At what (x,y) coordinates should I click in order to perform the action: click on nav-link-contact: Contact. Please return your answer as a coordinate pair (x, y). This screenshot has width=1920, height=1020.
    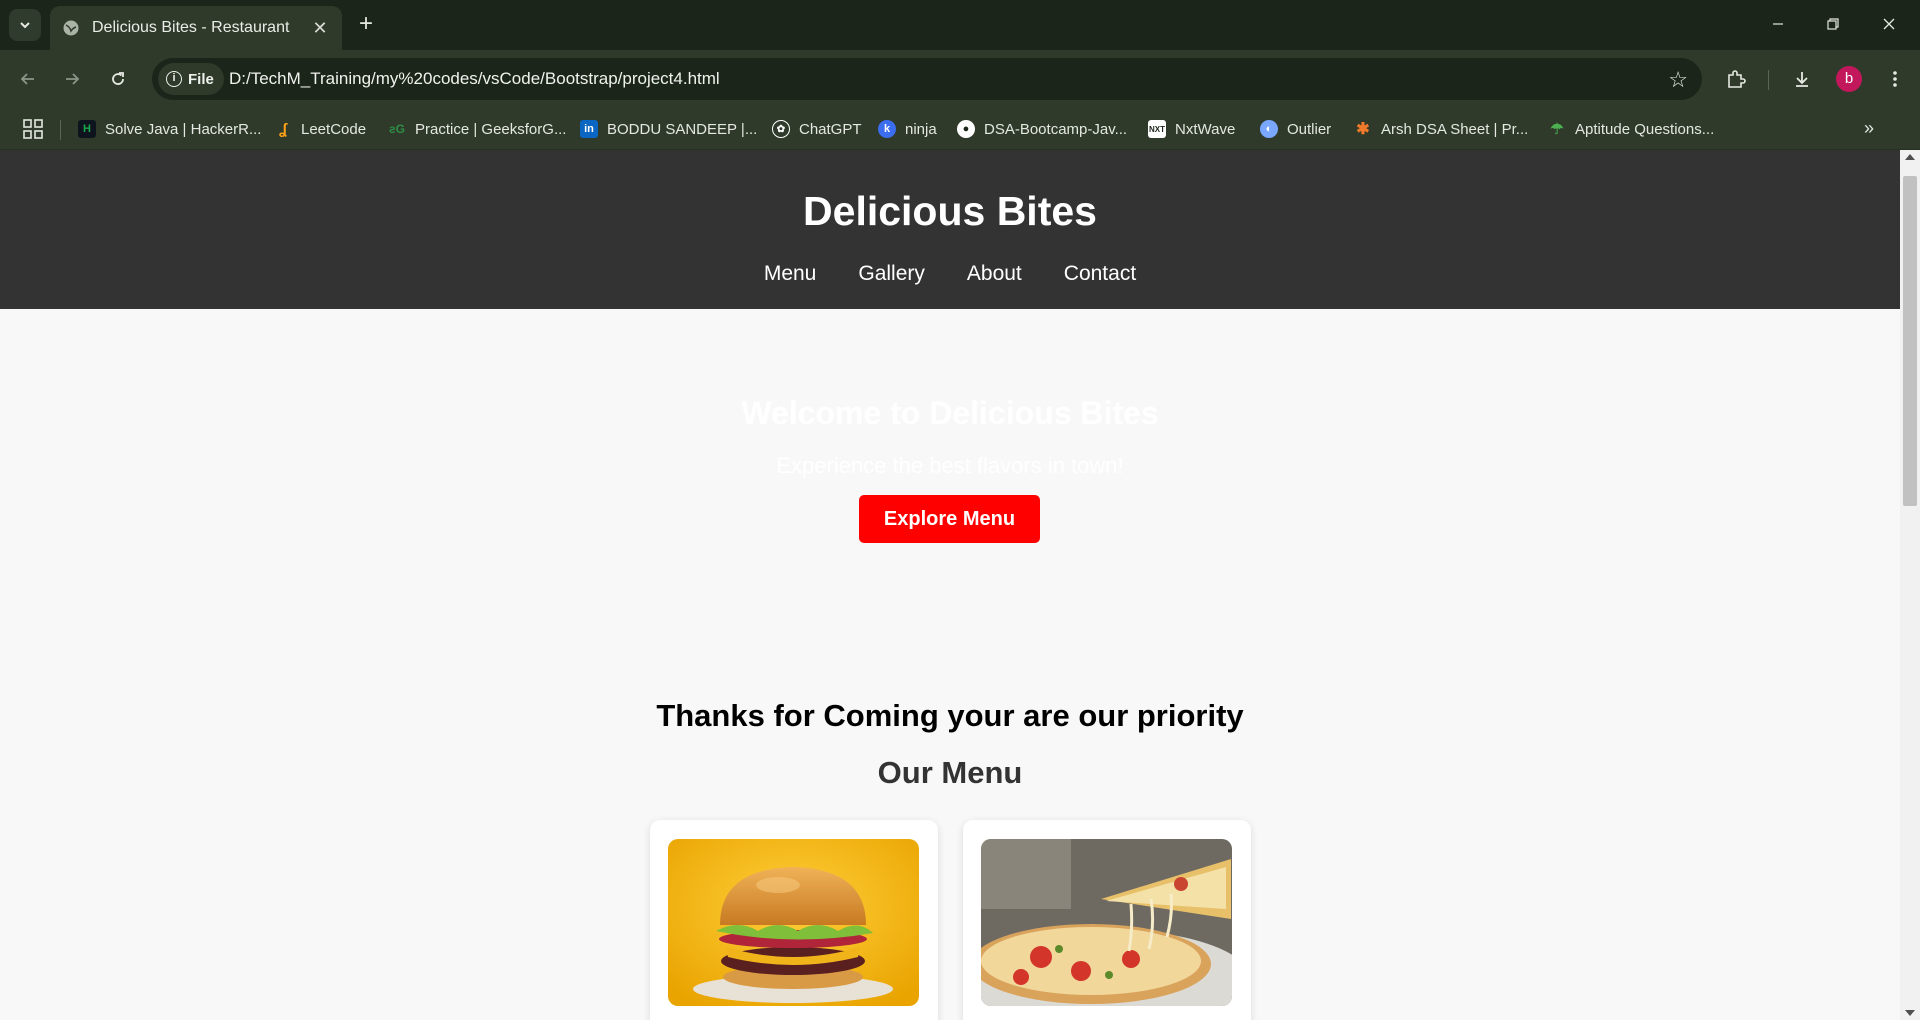
    Looking at the image, I should click on (1100, 274).